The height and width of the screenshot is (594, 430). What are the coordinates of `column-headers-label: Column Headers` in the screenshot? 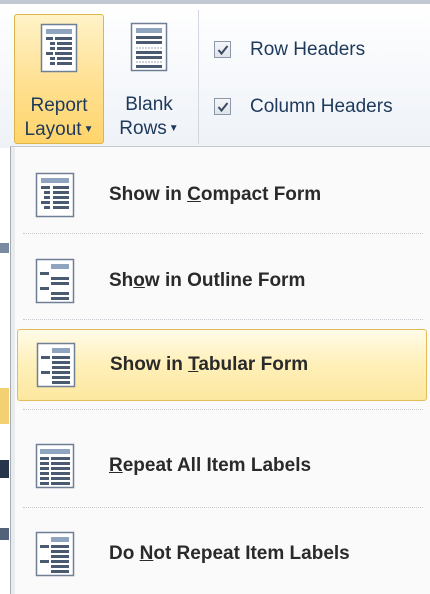 It's located at (321, 106).